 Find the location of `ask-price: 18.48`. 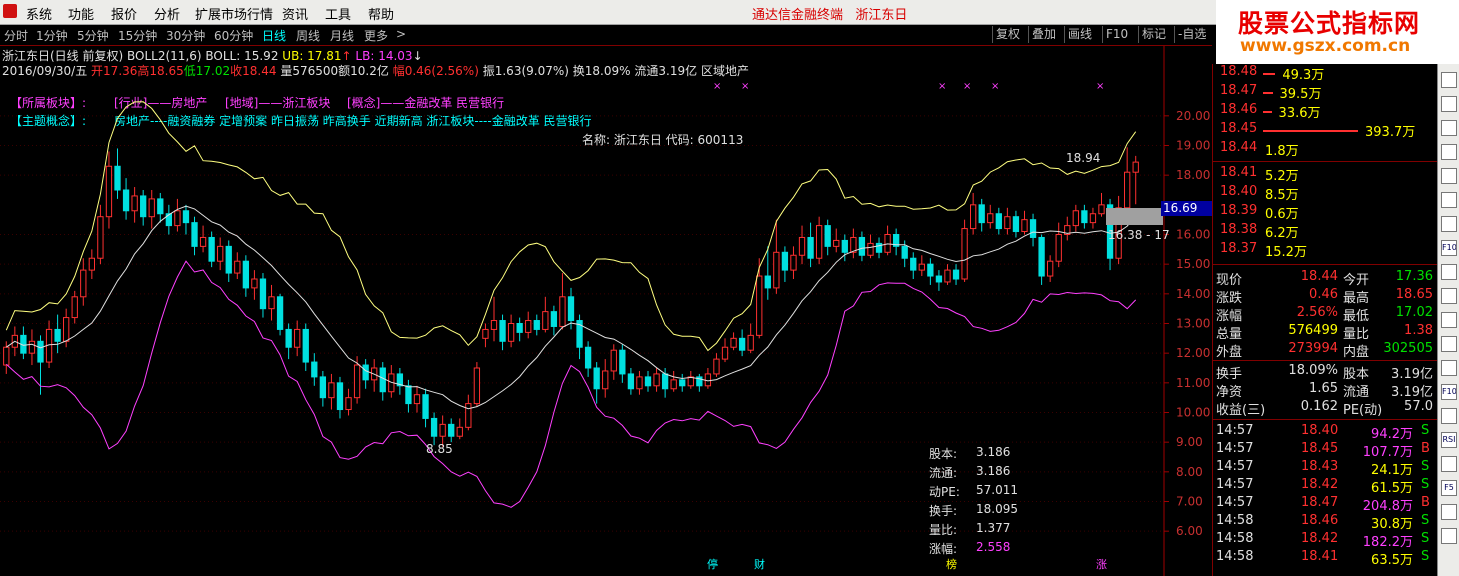

ask-price: 18.48 is located at coordinates (1239, 71).